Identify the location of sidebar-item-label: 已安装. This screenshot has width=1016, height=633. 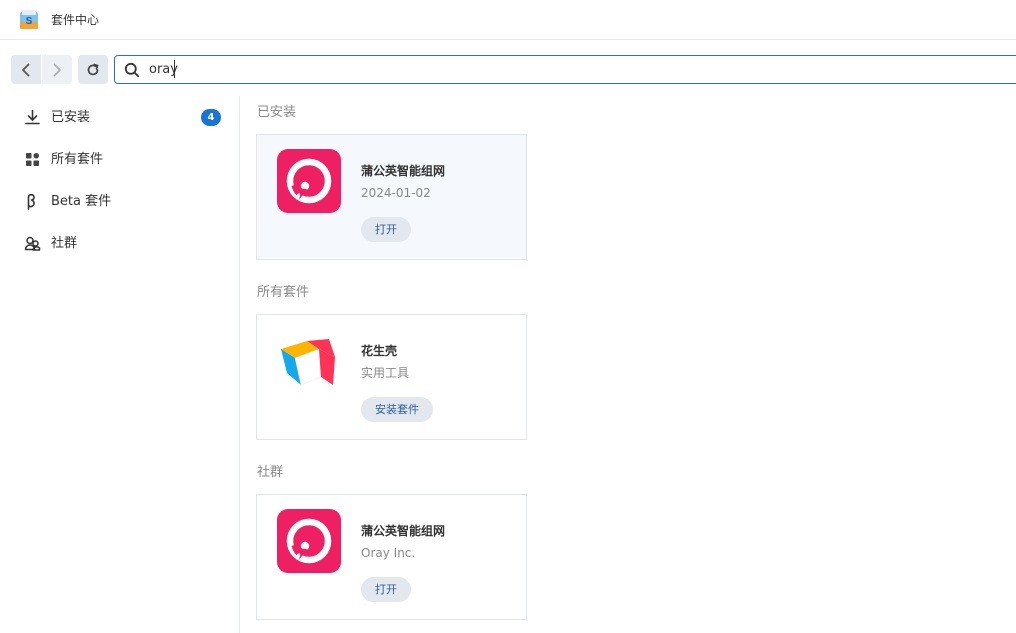
(71, 117).